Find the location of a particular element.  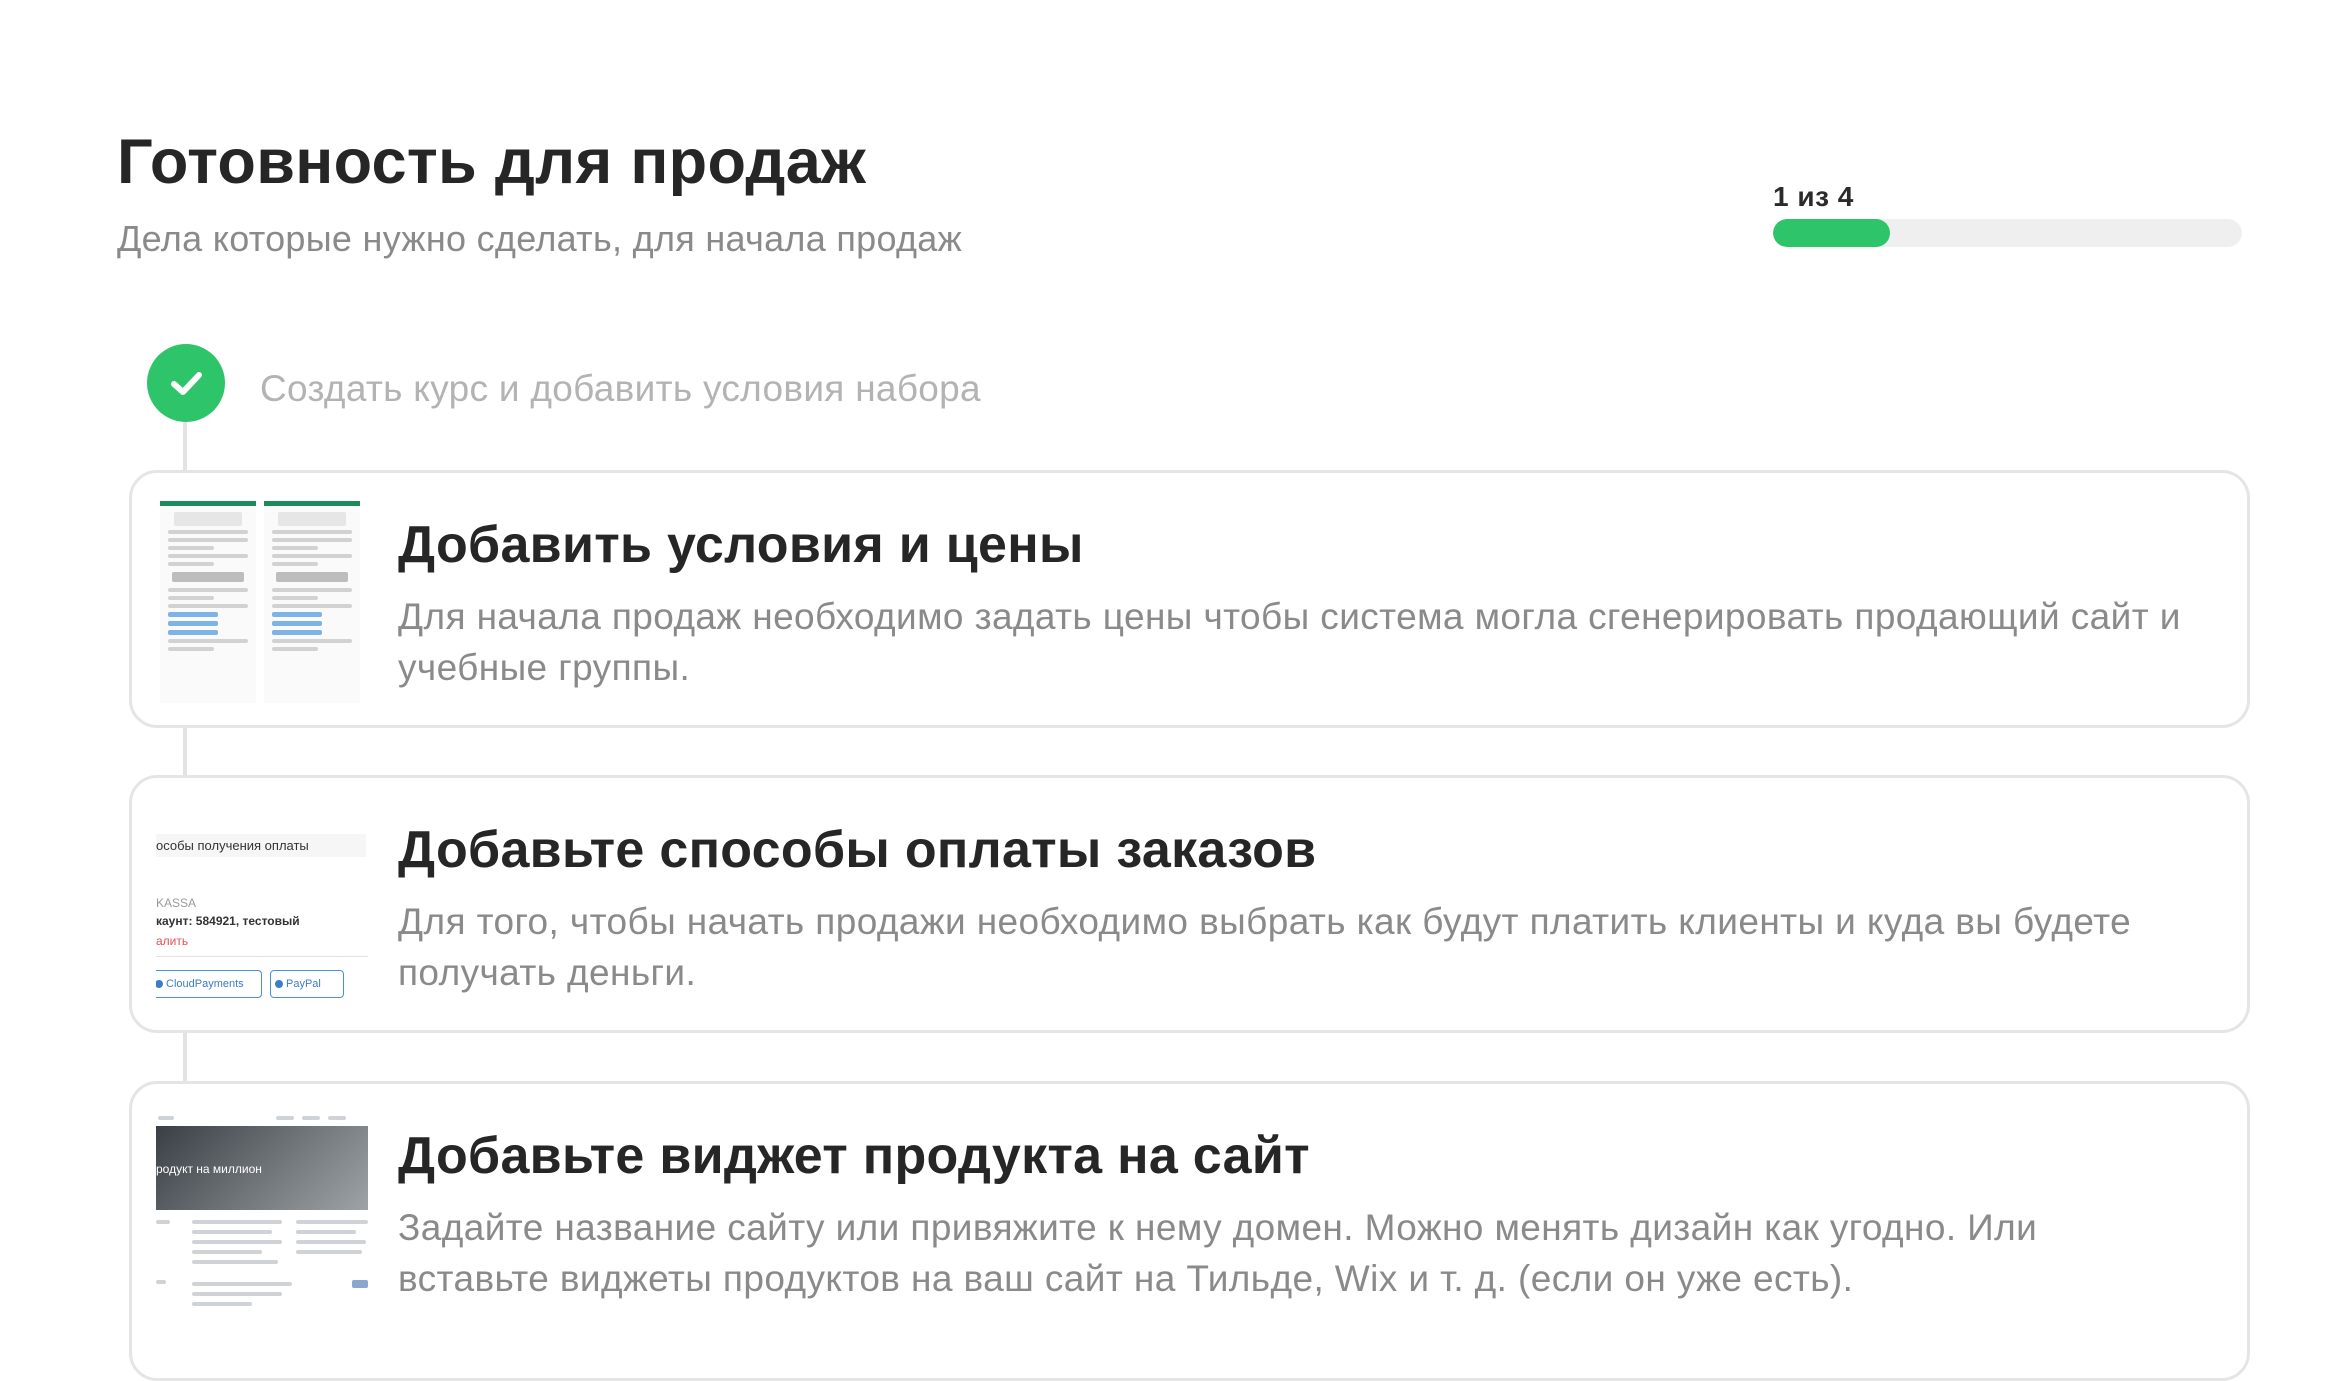

task-thumbnail-phones is located at coordinates (262, 599).